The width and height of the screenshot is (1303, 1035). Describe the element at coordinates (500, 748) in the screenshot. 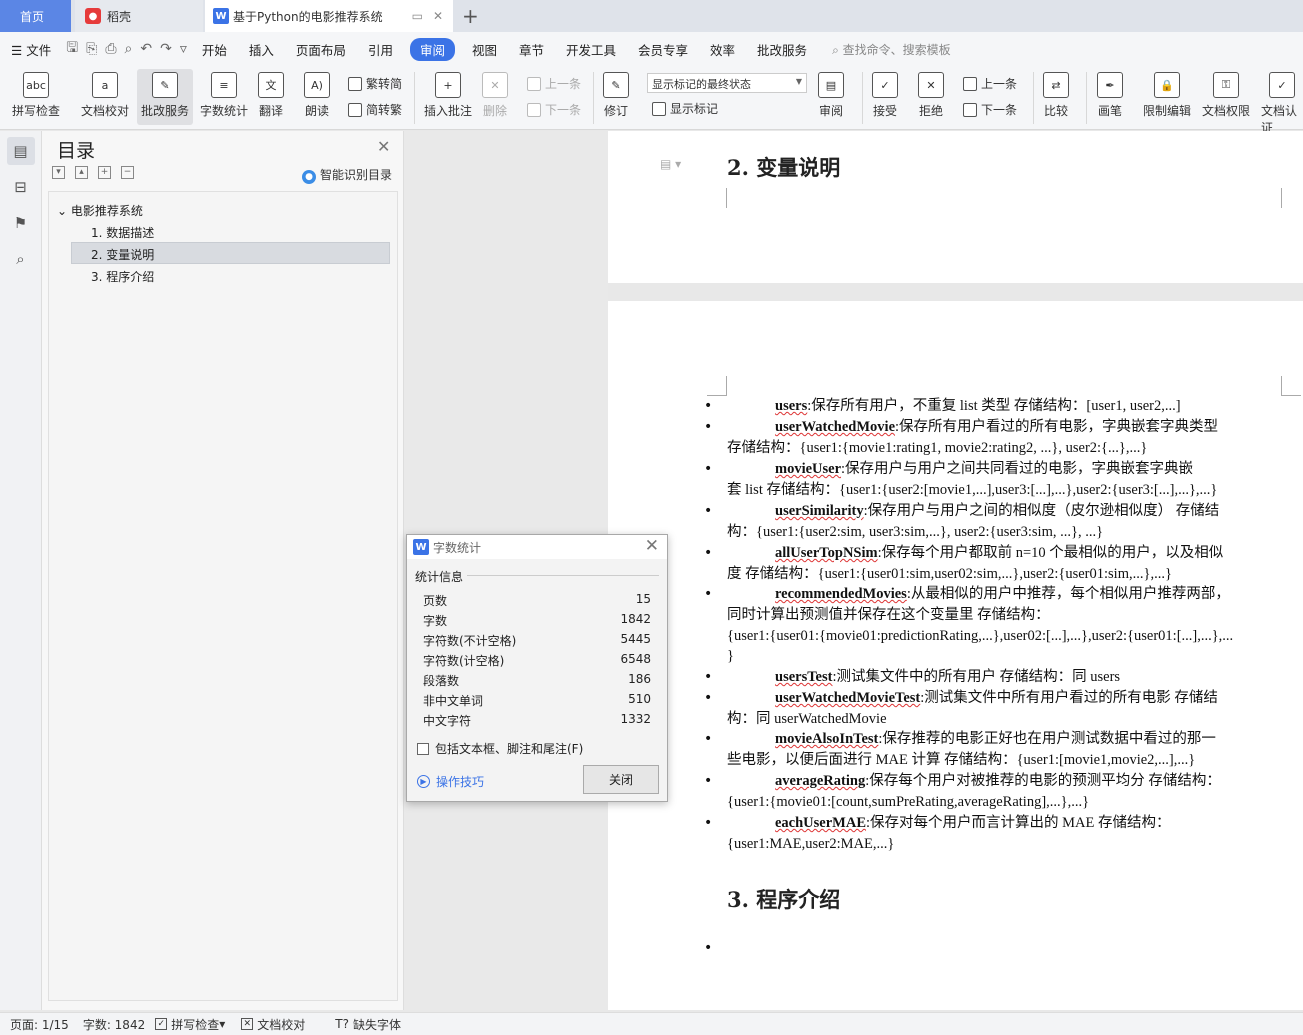

I see `include-textbox-checkbox: 包括文本框、脚注和尾注(F)` at that location.